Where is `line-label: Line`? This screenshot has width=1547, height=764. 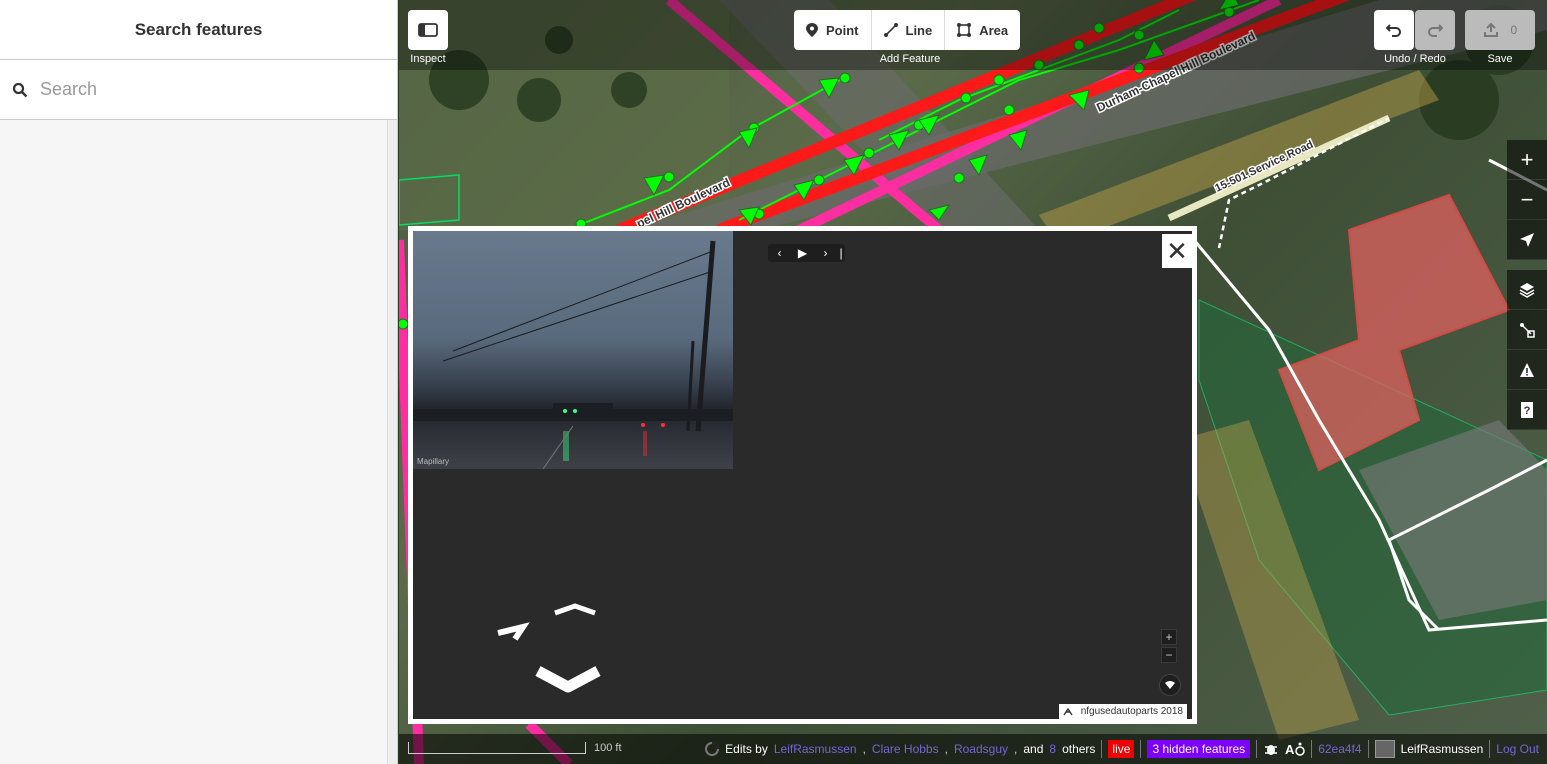
line-label: Line is located at coordinates (919, 30).